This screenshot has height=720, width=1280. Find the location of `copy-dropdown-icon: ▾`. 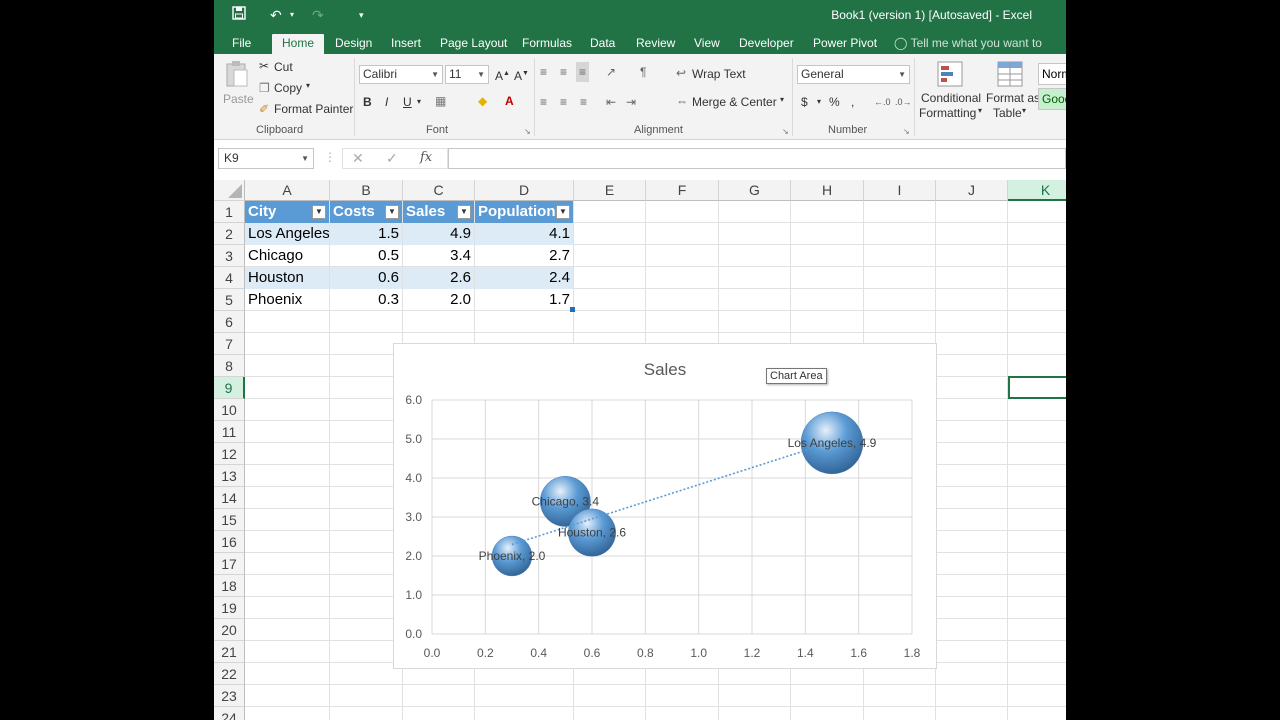

copy-dropdown-icon: ▾ is located at coordinates (308, 85).